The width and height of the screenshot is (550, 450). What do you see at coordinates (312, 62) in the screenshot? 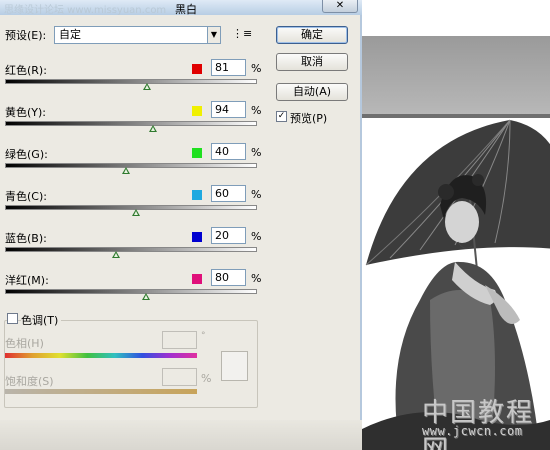
I see `cancel-button: 取消` at bounding box center [312, 62].